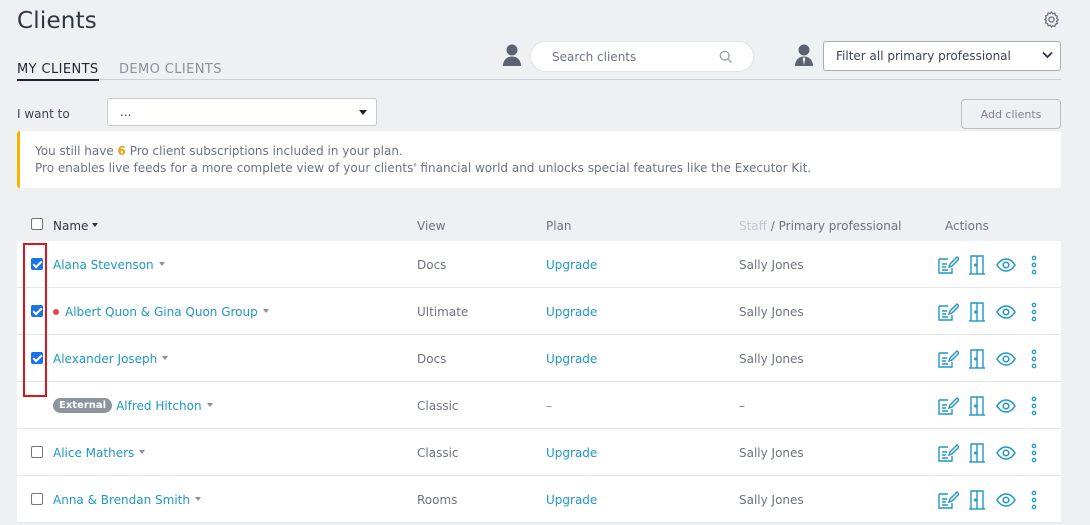 The image size is (1090, 525). I want to click on sort-caret-icon, so click(95, 225).